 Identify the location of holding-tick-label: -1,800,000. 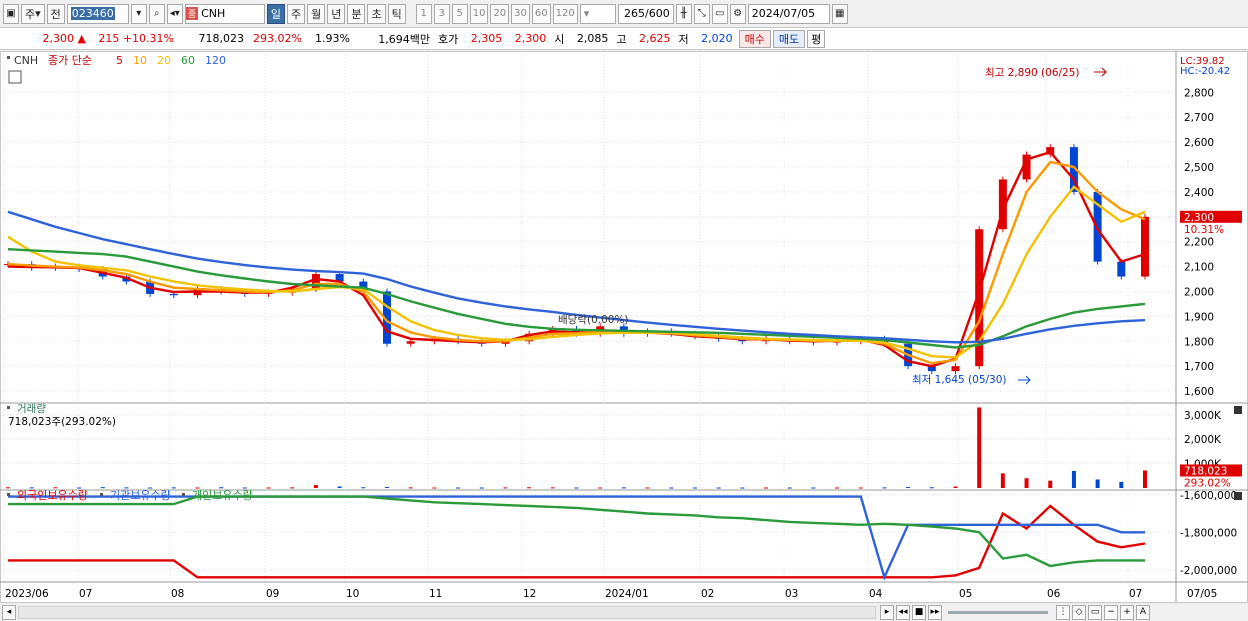
(1208, 533).